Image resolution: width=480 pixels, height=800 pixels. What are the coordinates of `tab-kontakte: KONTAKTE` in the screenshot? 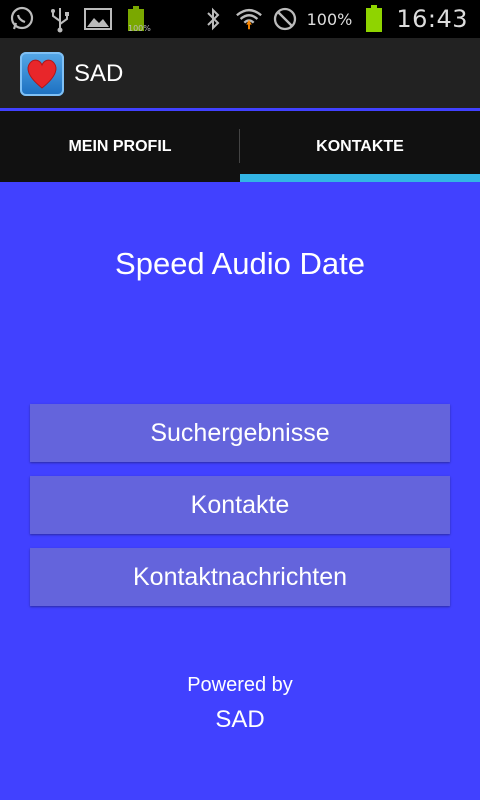 It's located at (360, 146).